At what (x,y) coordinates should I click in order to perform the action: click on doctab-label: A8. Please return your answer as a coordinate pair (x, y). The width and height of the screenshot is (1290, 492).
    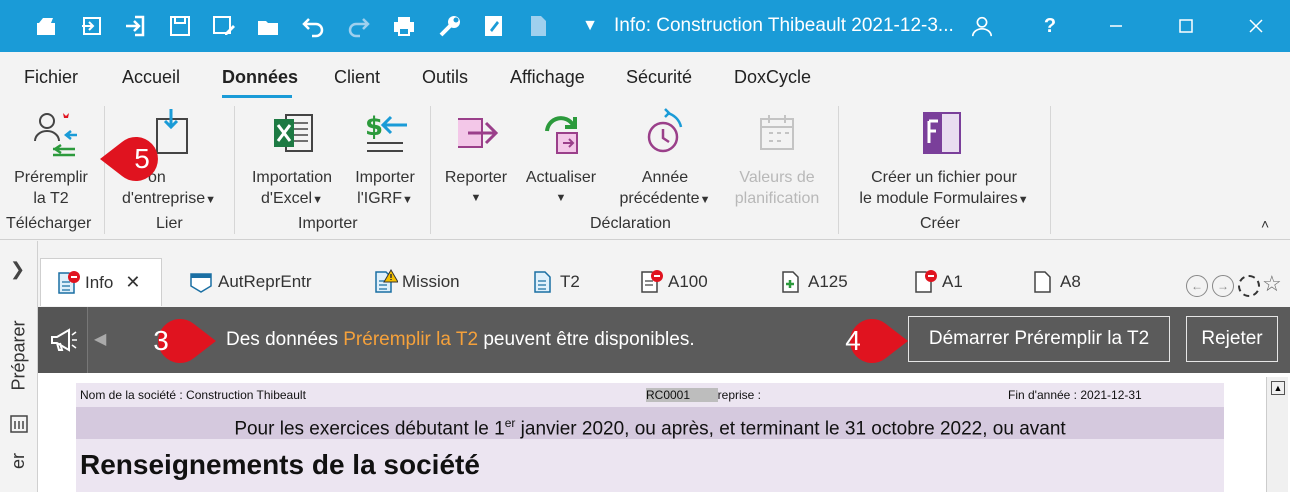
    Looking at the image, I should click on (1070, 281).